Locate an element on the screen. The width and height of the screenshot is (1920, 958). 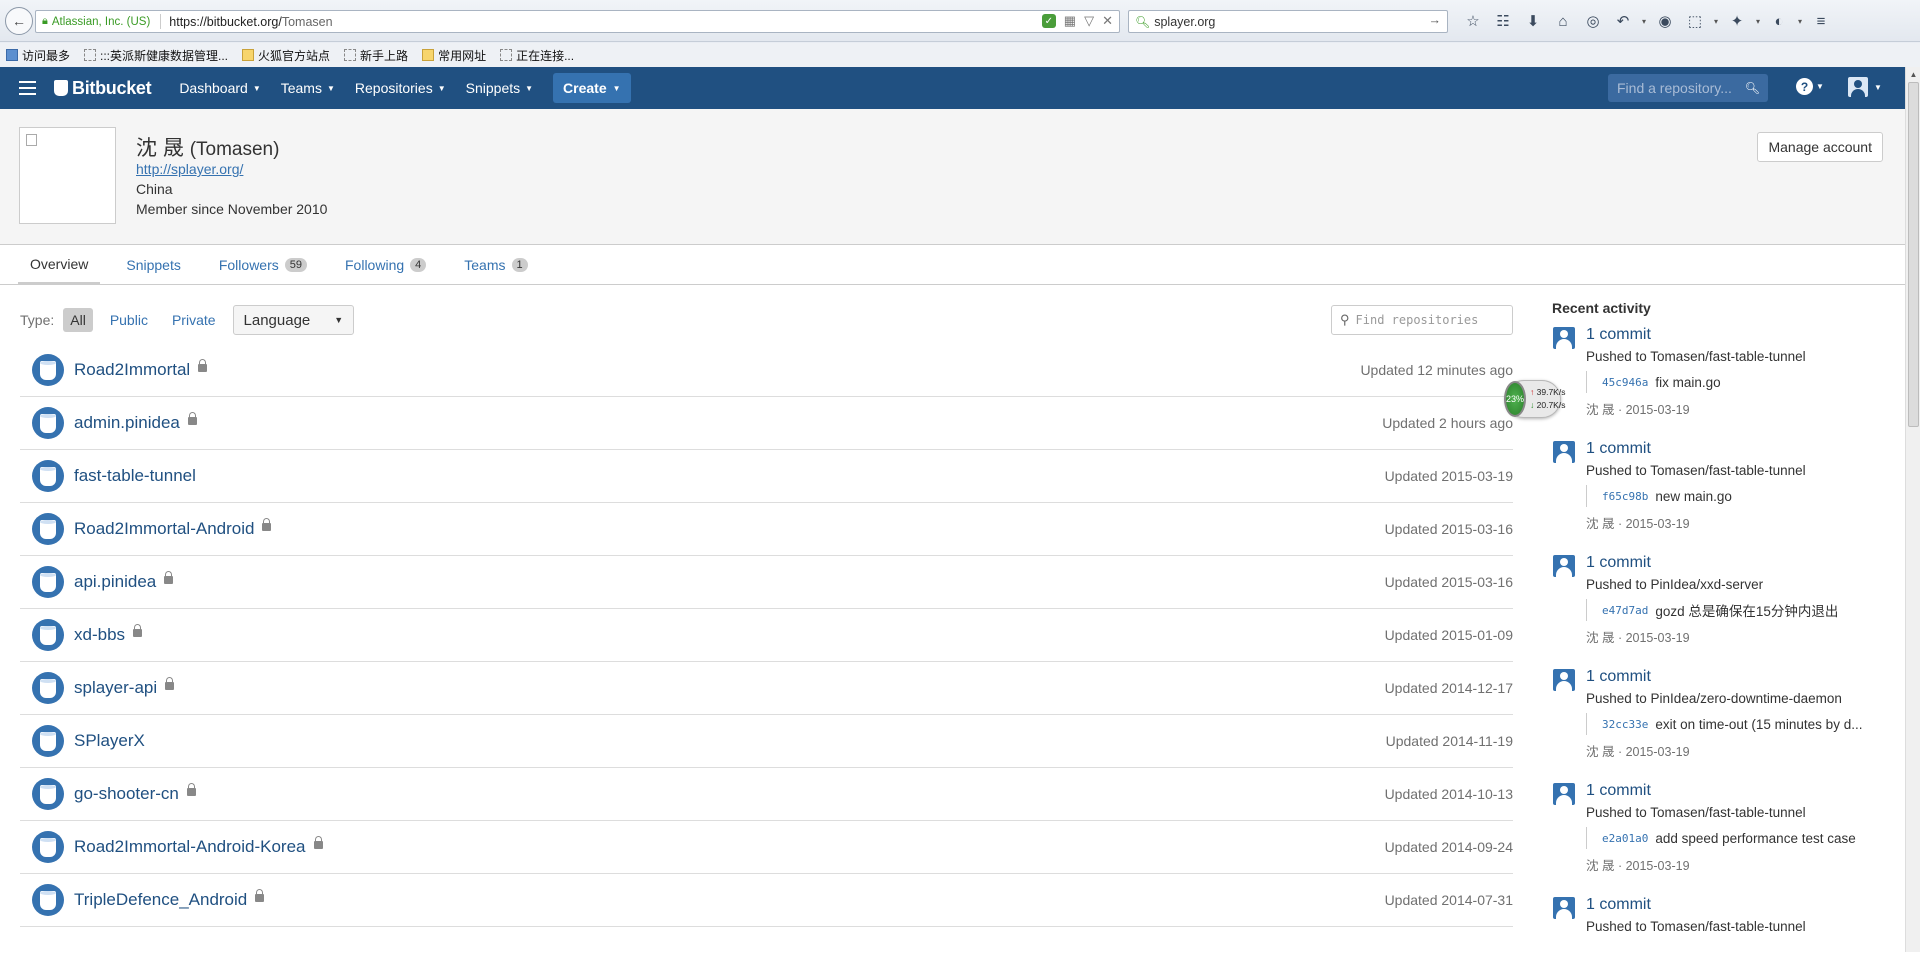
crop-icon: ⬚ is located at coordinates (1695, 21).